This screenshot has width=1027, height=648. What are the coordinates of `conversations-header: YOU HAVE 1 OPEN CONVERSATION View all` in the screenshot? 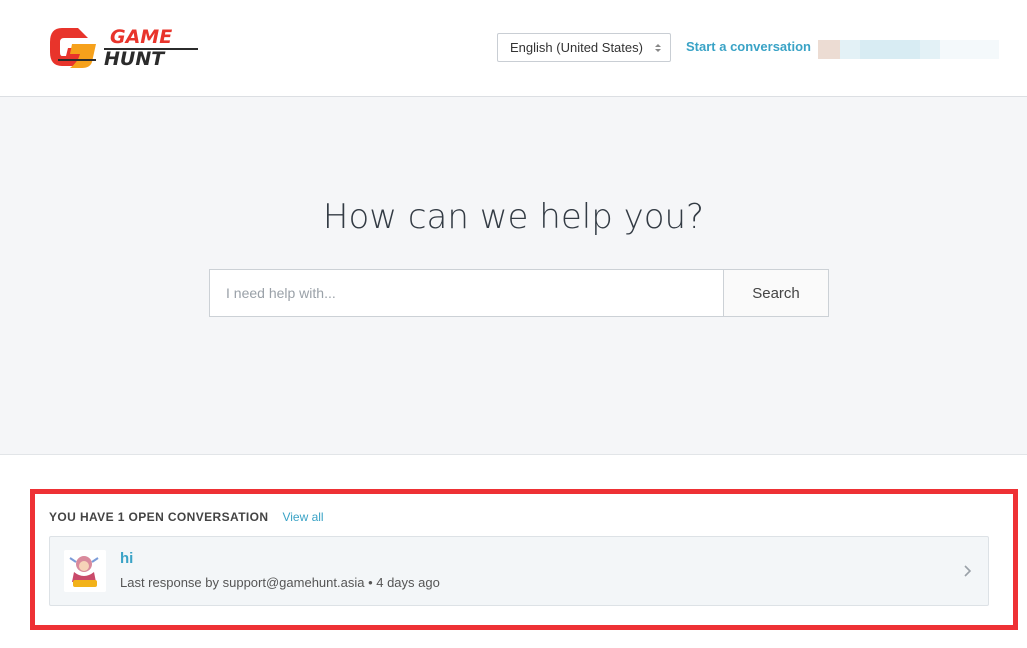 It's located at (186, 517).